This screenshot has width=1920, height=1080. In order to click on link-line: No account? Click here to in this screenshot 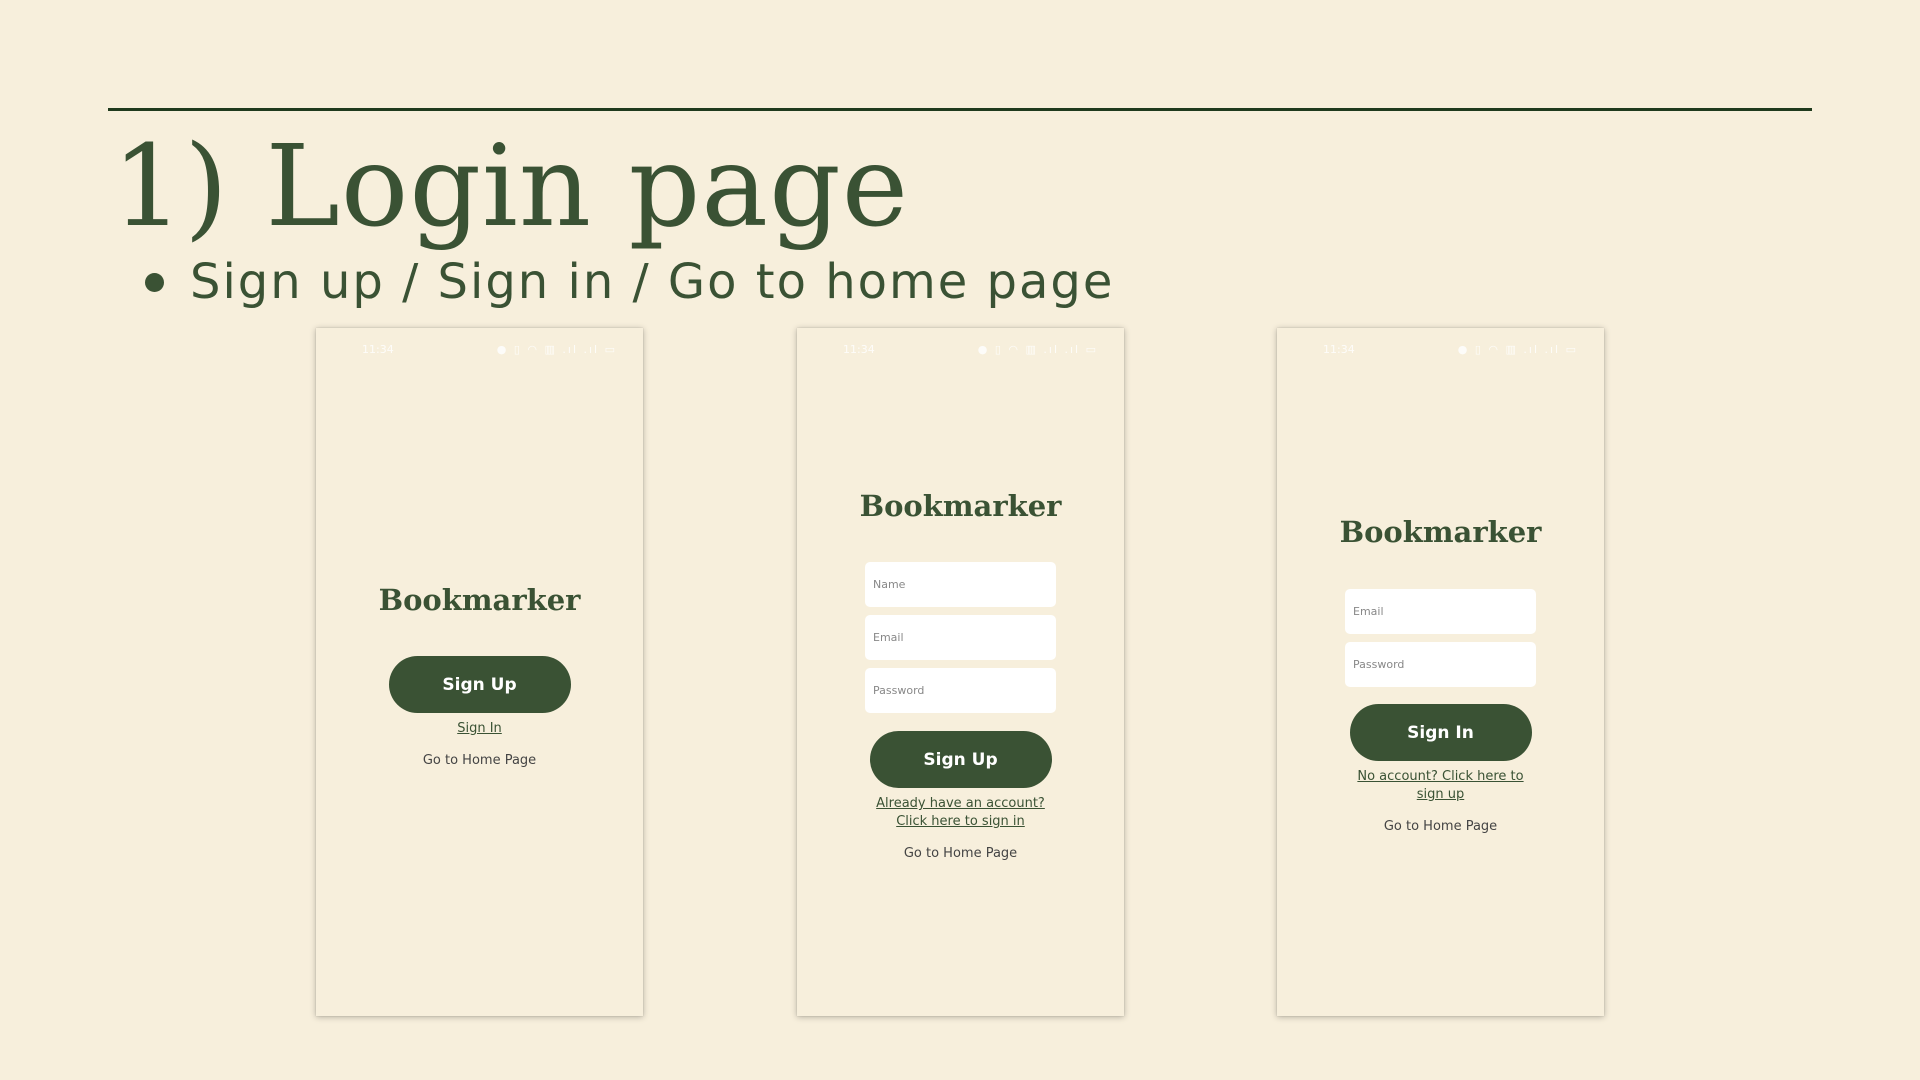, I will do `click(1440, 776)`.